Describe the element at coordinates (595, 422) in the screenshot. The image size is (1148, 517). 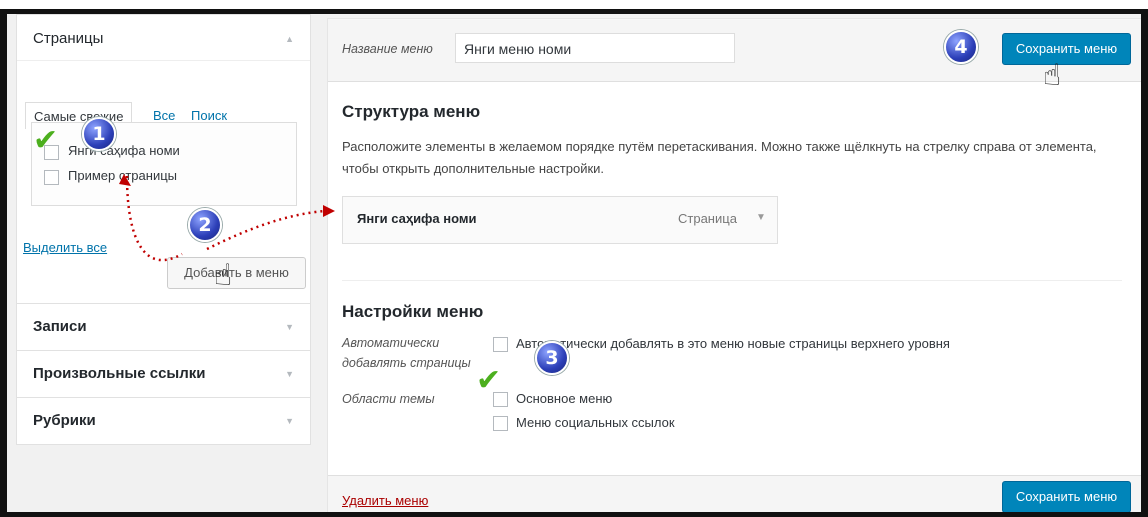
I see `social-menu-label: Меню социальных ссылок` at that location.